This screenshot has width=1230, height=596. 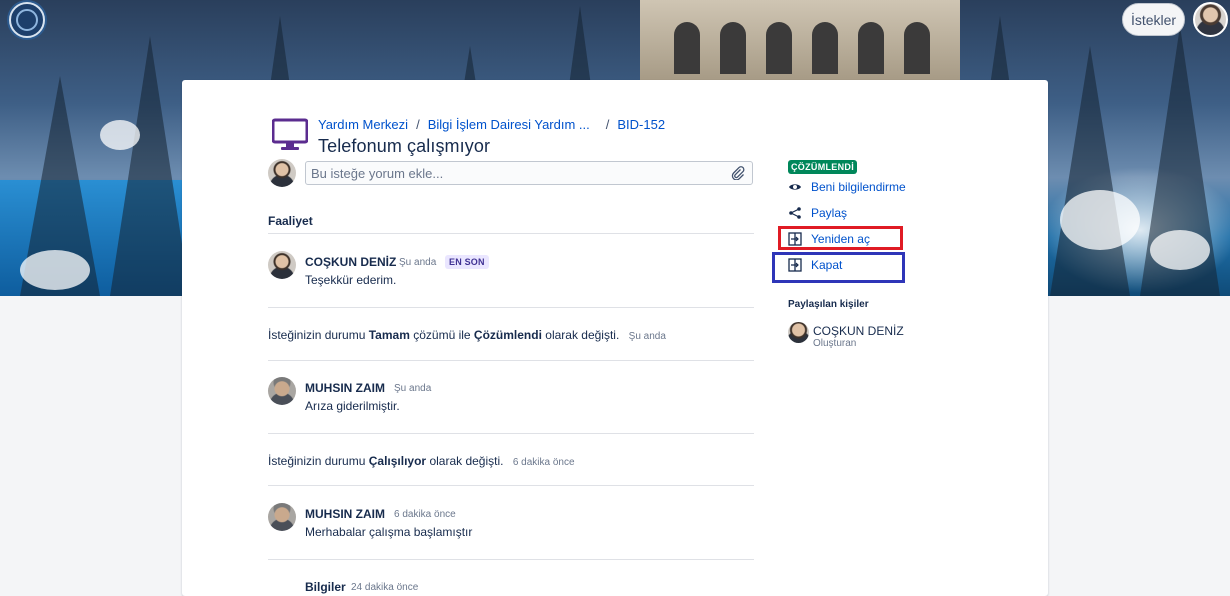 I want to click on shared-person-name: COŞKUN DENİZ, so click(x=858, y=331).